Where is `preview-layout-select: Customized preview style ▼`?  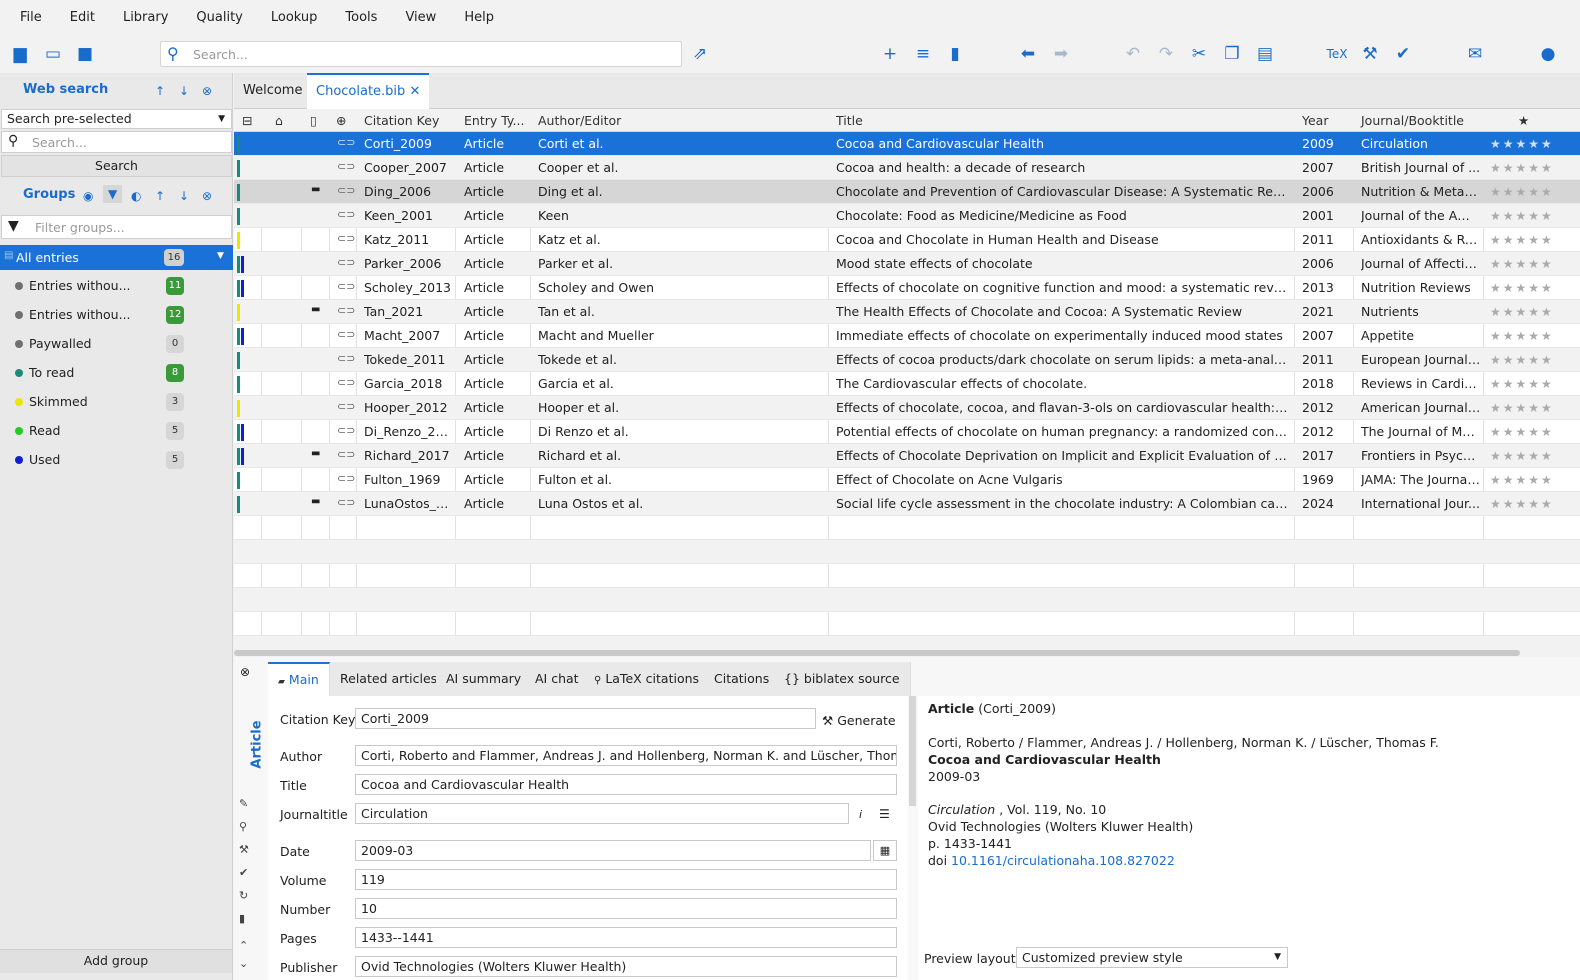 preview-layout-select: Customized preview style ▼ is located at coordinates (1152, 957).